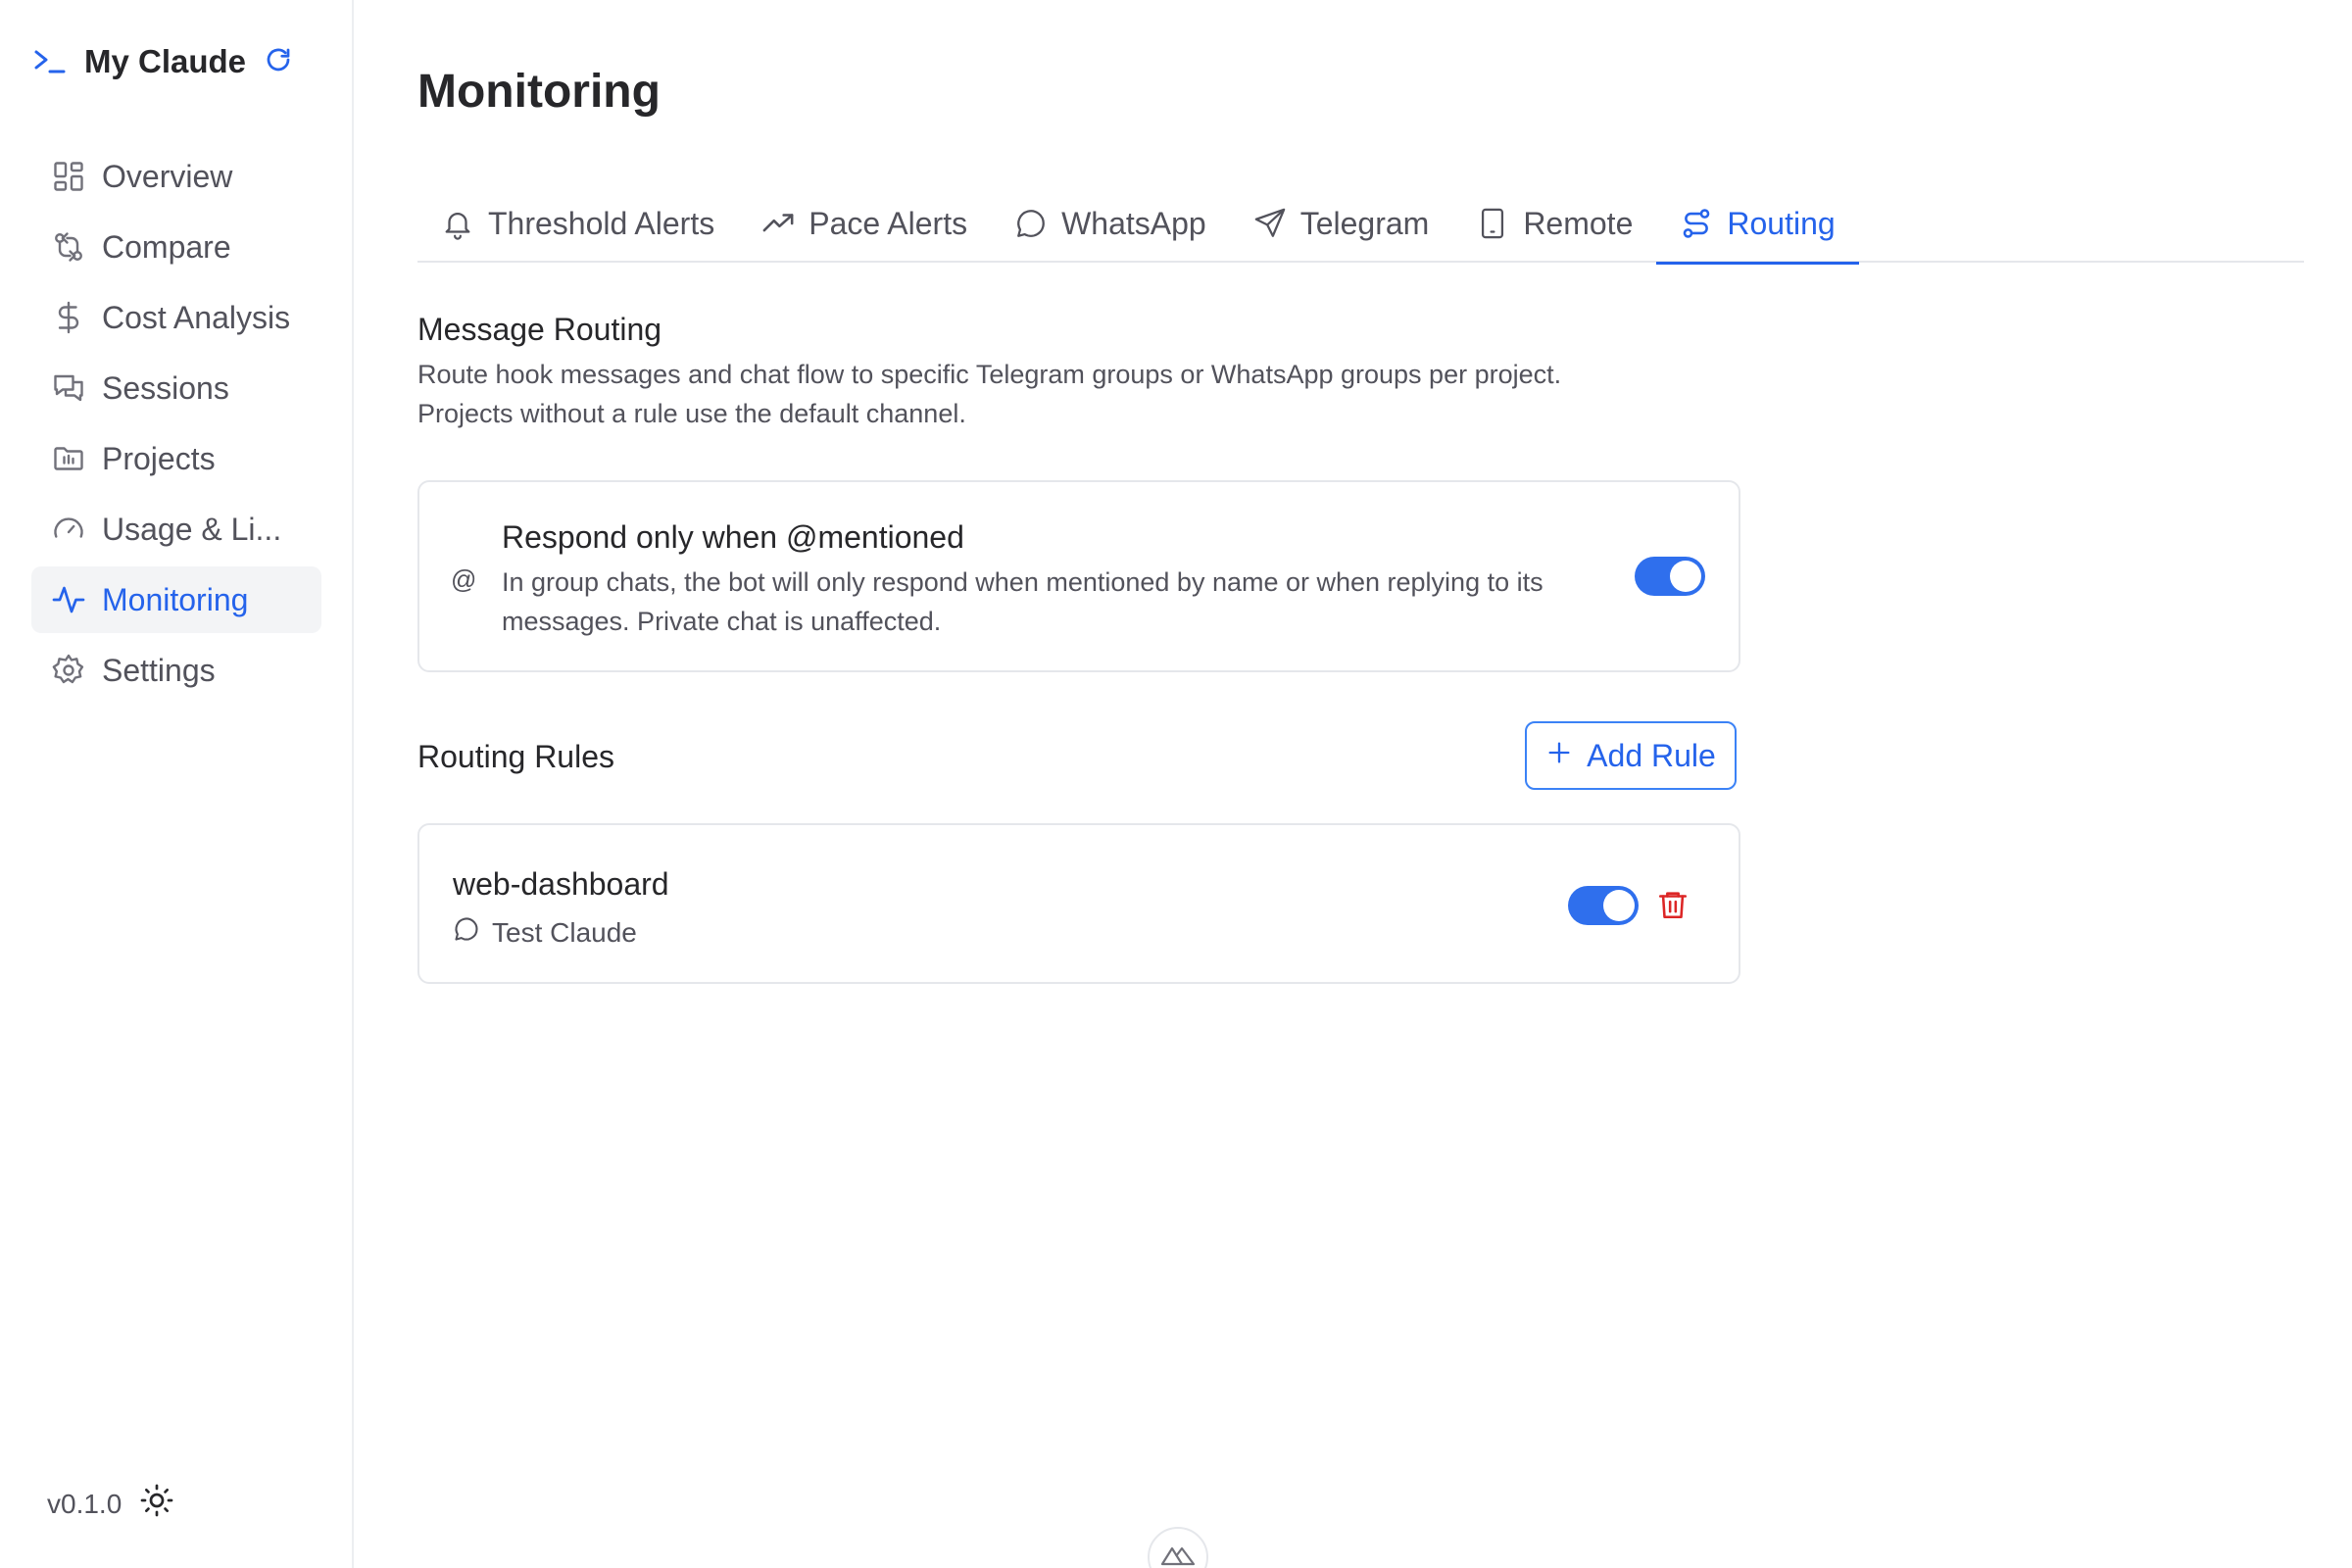 Image resolution: width=2352 pixels, height=1568 pixels. I want to click on at-sign-icon: @, so click(464, 579).